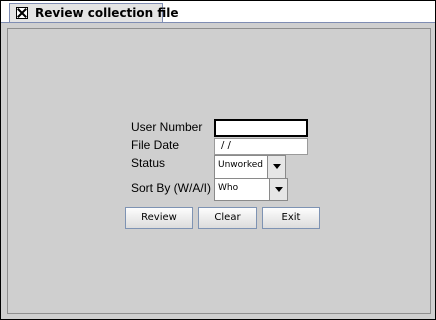 Image resolution: width=436 pixels, height=320 pixels. I want to click on review-button: Review, so click(159, 218).